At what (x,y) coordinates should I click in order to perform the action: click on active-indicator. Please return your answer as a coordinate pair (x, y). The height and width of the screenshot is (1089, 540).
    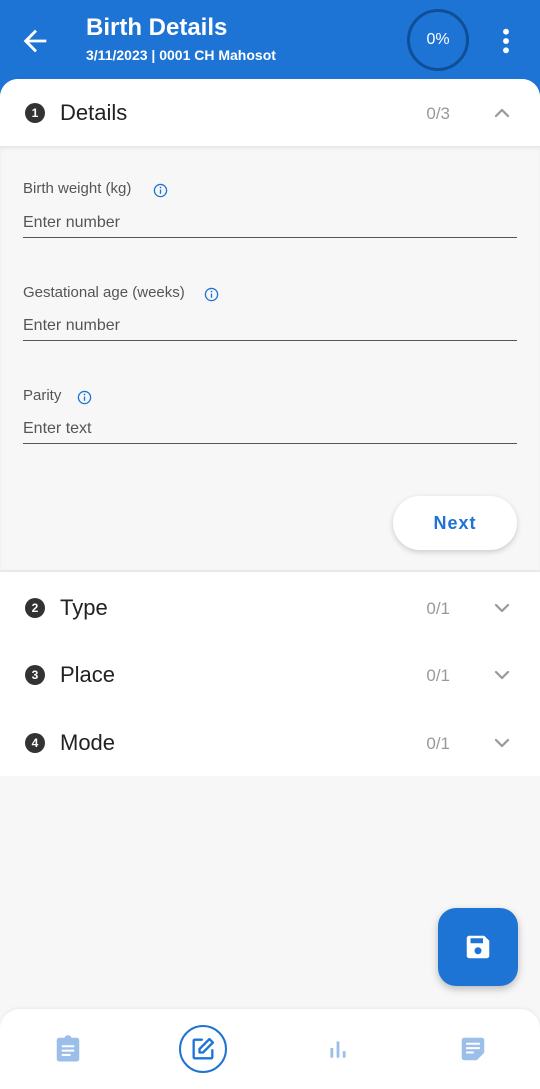
    Looking at the image, I should click on (202, 1049).